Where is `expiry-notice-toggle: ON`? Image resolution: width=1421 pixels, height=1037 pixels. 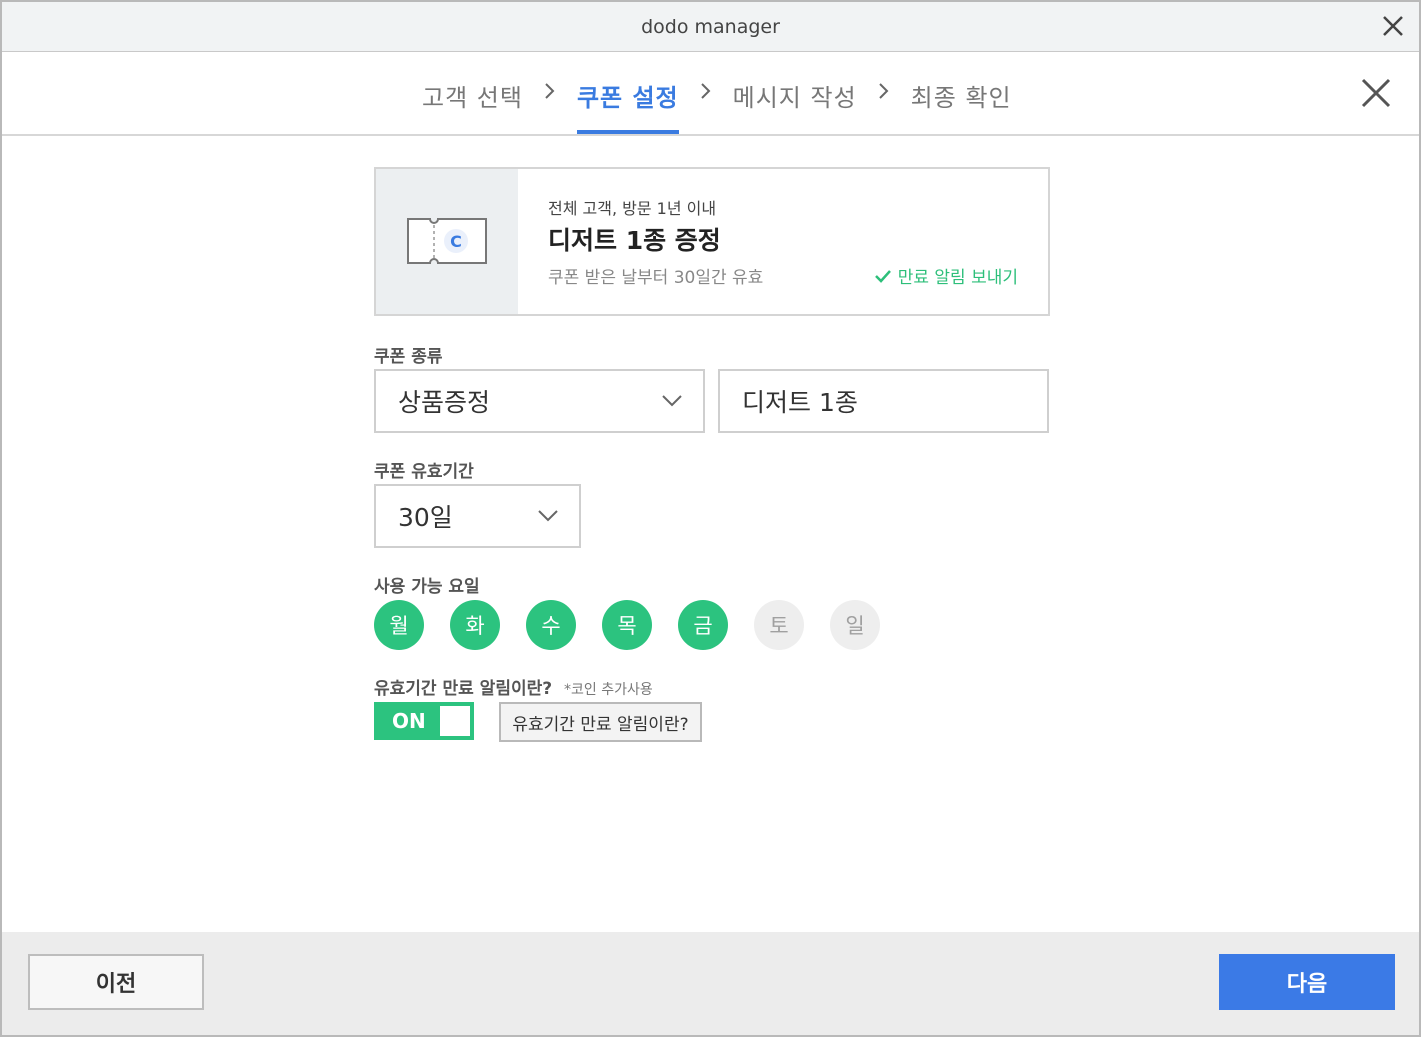
expiry-notice-toggle: ON is located at coordinates (424, 721).